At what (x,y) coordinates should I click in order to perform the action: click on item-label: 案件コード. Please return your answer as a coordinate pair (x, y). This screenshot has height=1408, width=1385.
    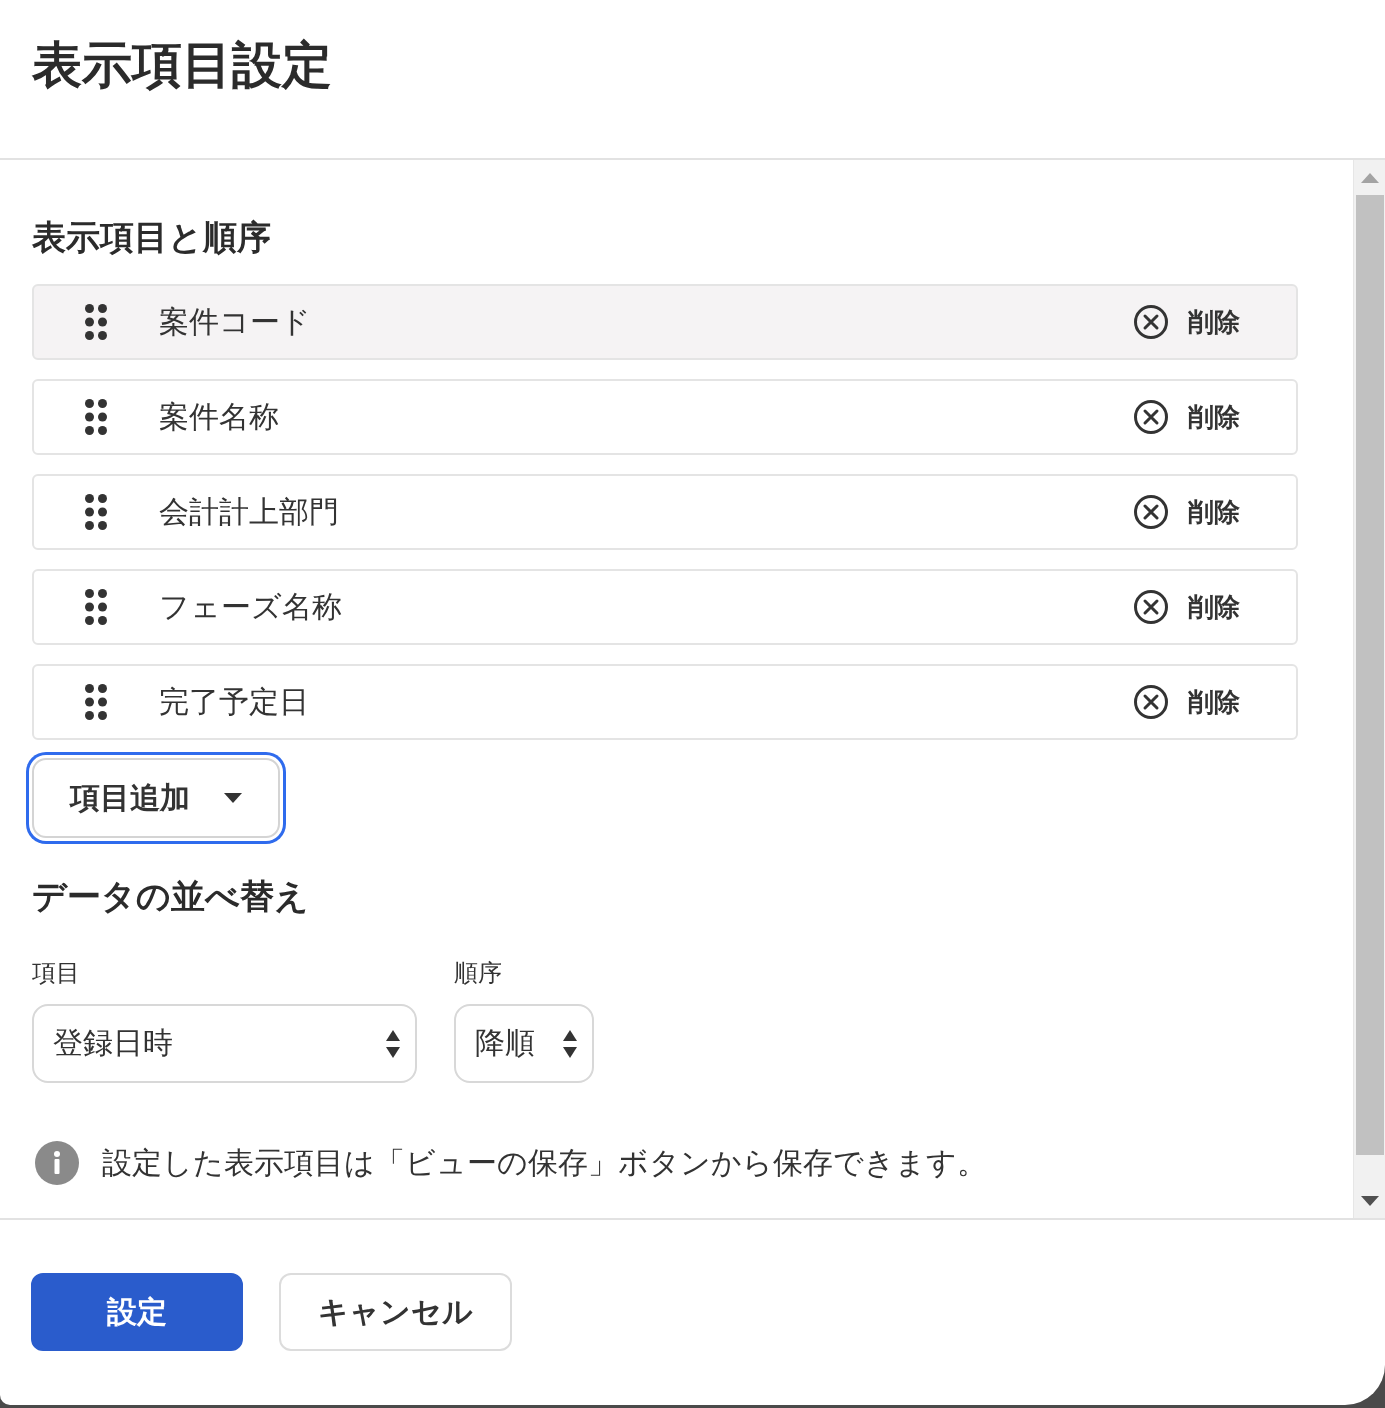
    Looking at the image, I should click on (235, 322).